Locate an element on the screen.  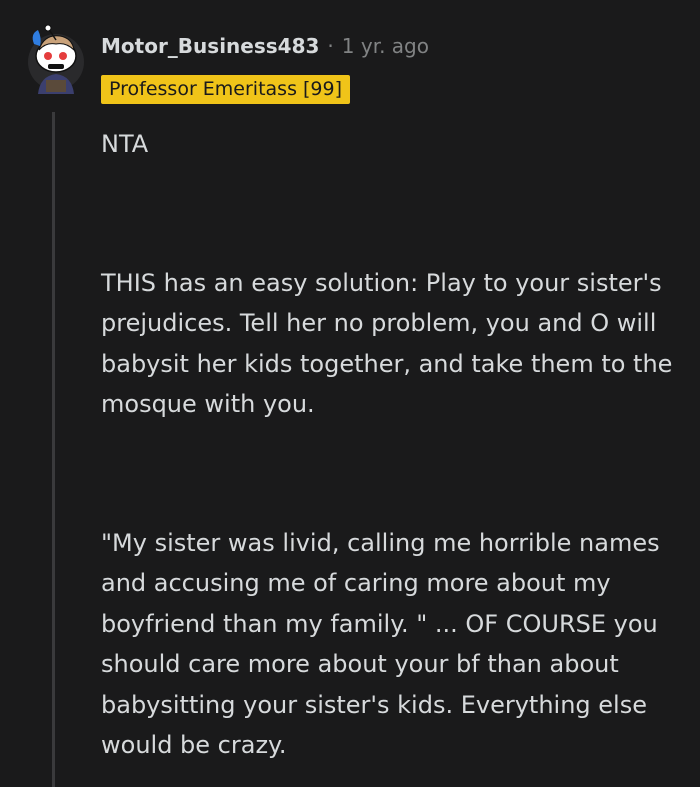
timestamp: 1 yr. ago is located at coordinates (385, 46).